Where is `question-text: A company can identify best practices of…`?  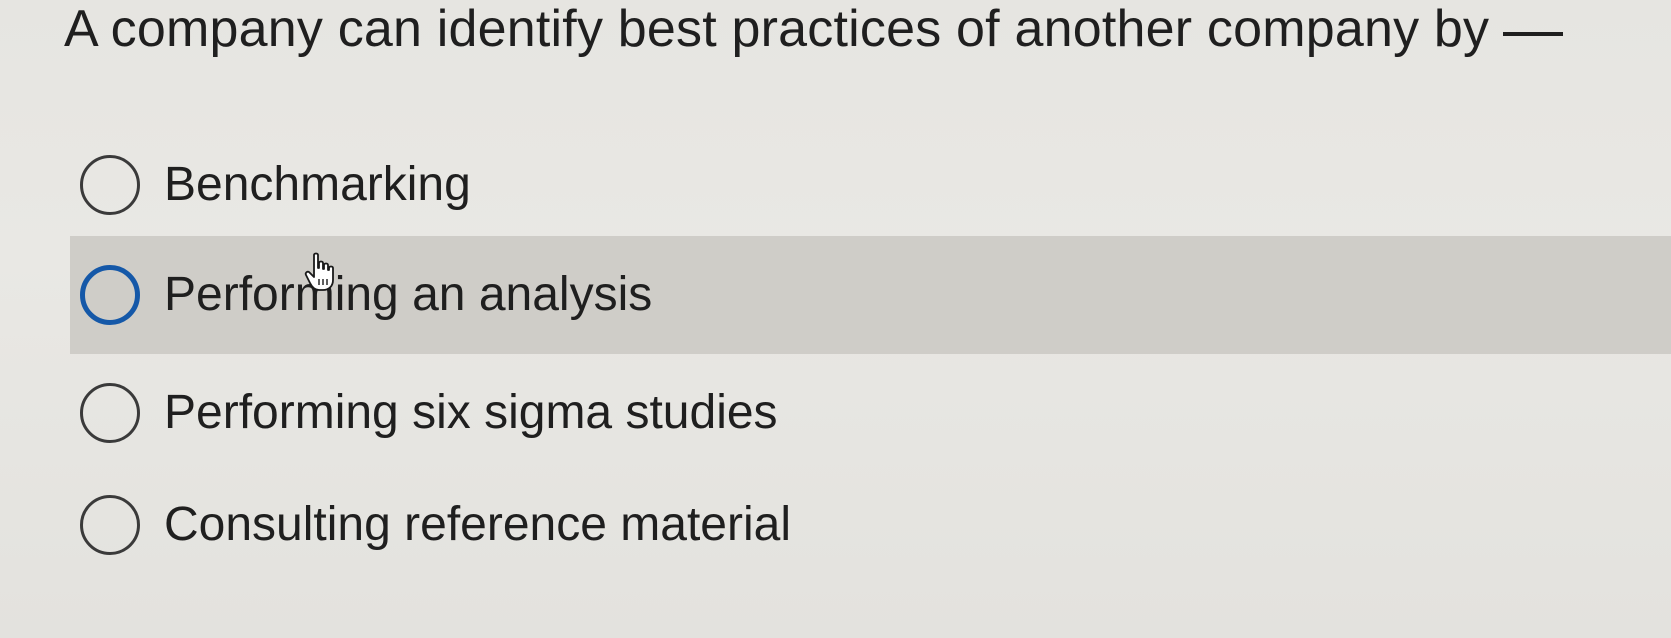
question-text: A company can identify best practices of… is located at coordinates (814, 32).